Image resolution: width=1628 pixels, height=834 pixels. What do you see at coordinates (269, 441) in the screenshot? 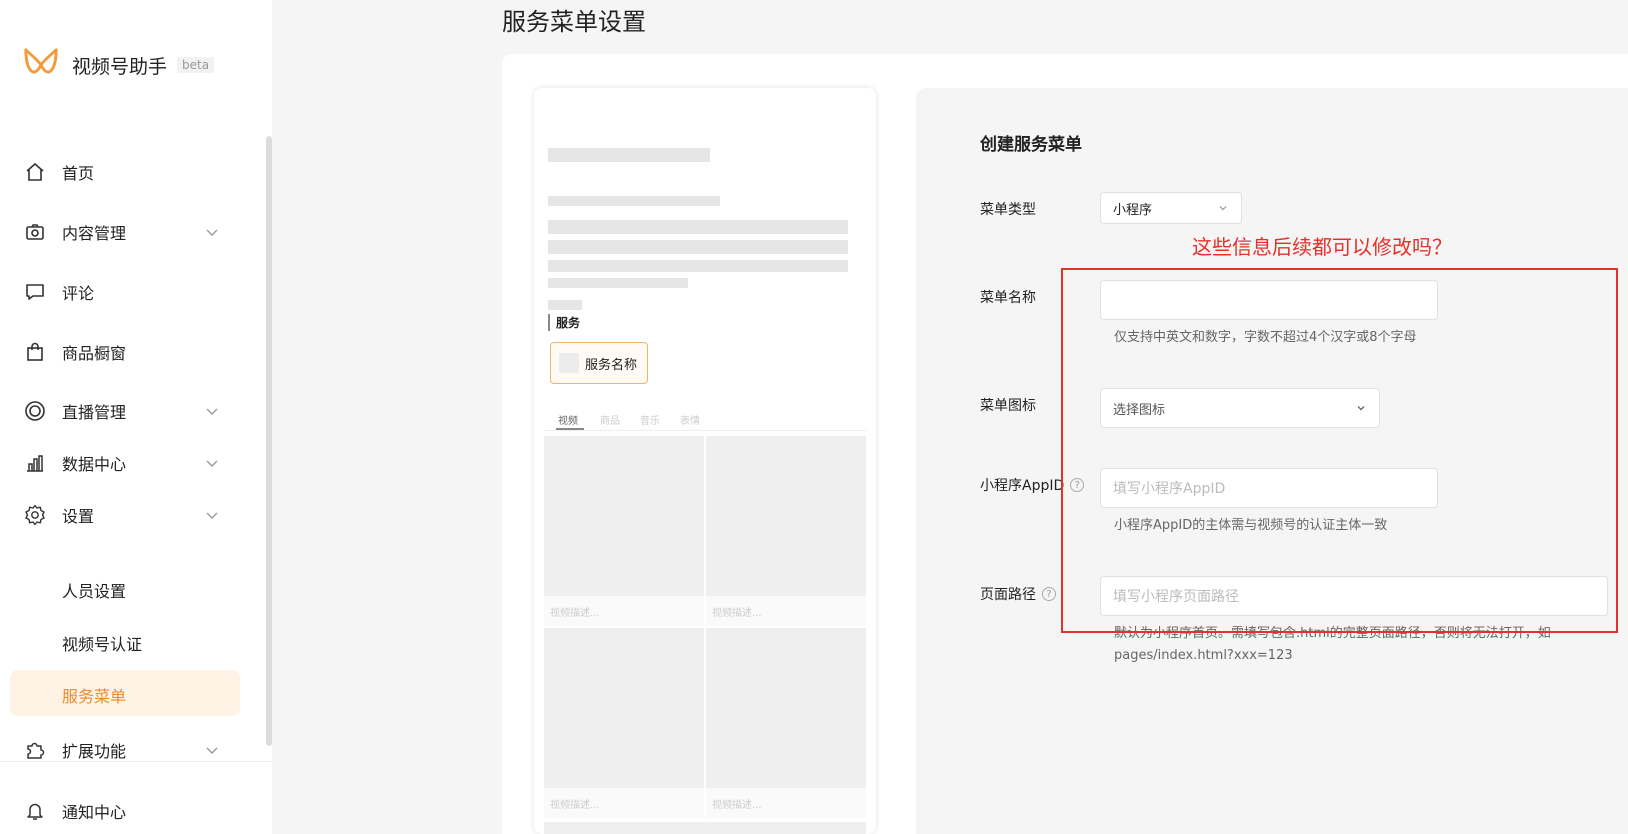
I see `sidebar-scrollbar` at bounding box center [269, 441].